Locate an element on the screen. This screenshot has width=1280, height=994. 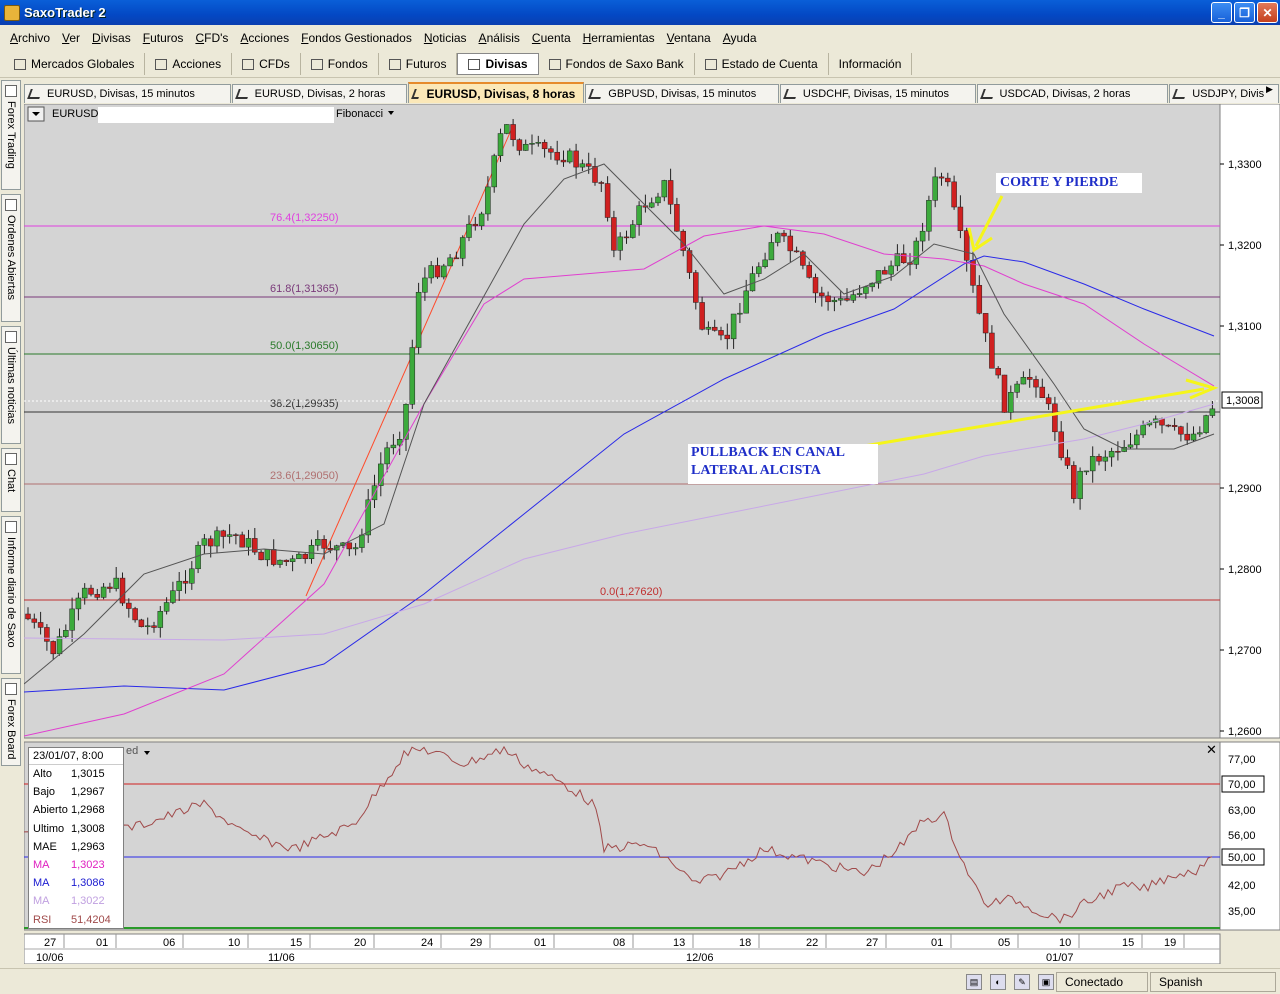
sound-icon: ◐ is located at coordinates (998, 982).